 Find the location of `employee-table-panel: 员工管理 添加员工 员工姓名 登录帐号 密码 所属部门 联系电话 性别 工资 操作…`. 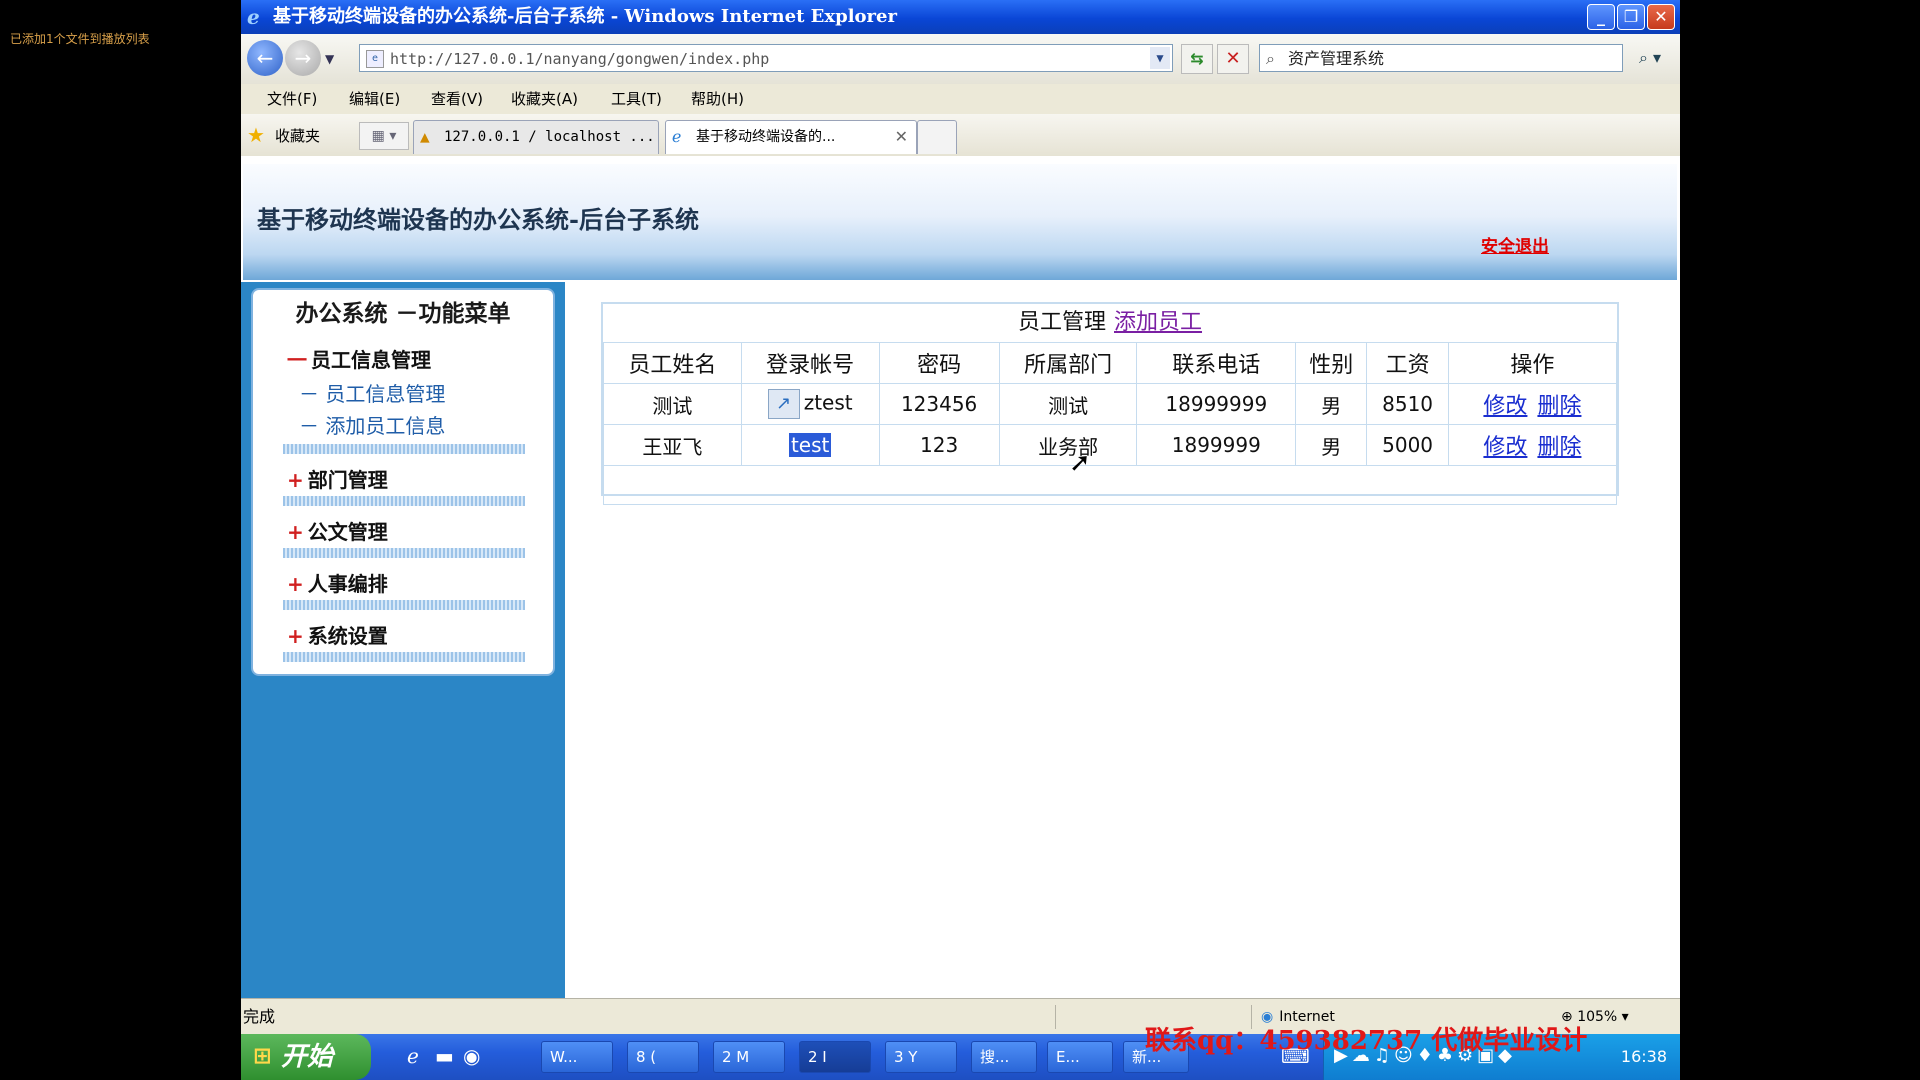

employee-table-panel: 员工管理 添加员工 员工姓名 登录帐号 密码 所属部门 联系电话 性别 工资 操作… is located at coordinates (1110, 403).